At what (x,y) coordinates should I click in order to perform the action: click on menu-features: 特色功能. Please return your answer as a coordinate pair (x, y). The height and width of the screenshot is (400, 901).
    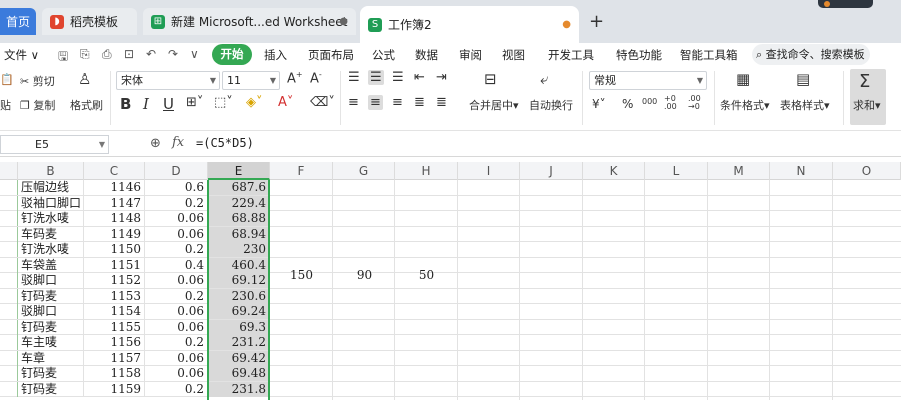
    Looking at the image, I should click on (639, 55).